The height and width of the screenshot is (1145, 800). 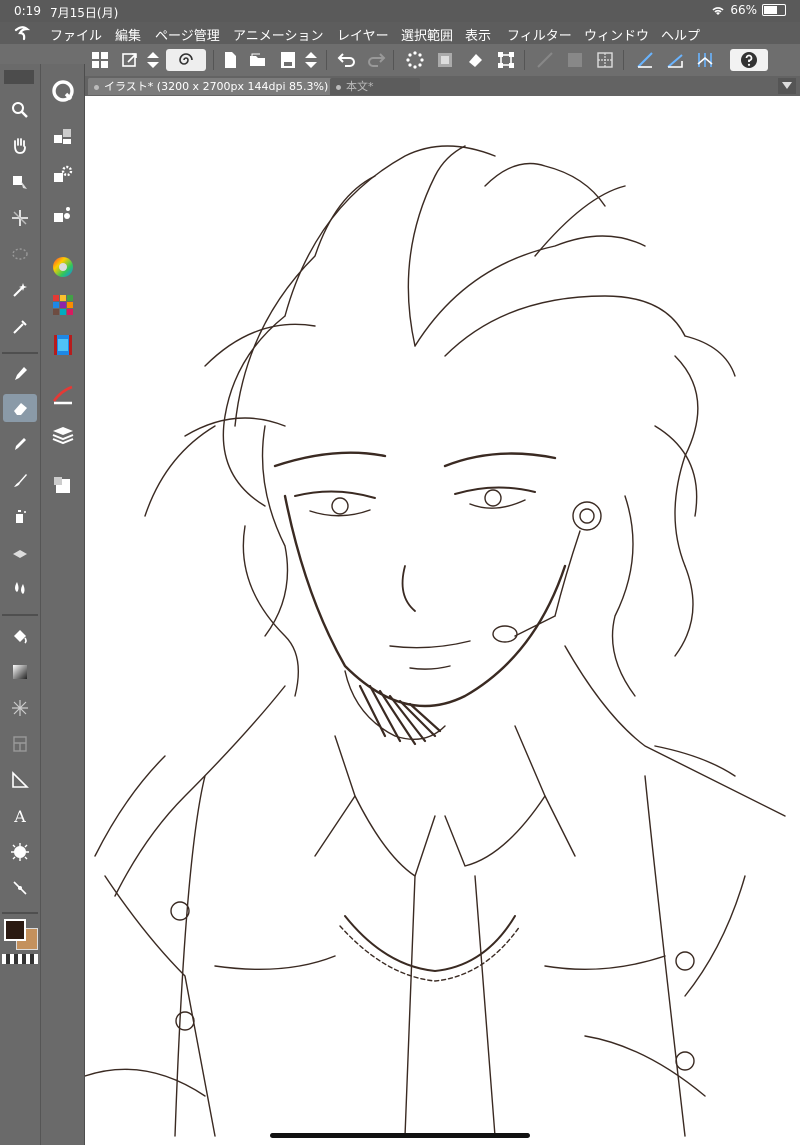 I want to click on color-set-icon, so click(x=63, y=305).